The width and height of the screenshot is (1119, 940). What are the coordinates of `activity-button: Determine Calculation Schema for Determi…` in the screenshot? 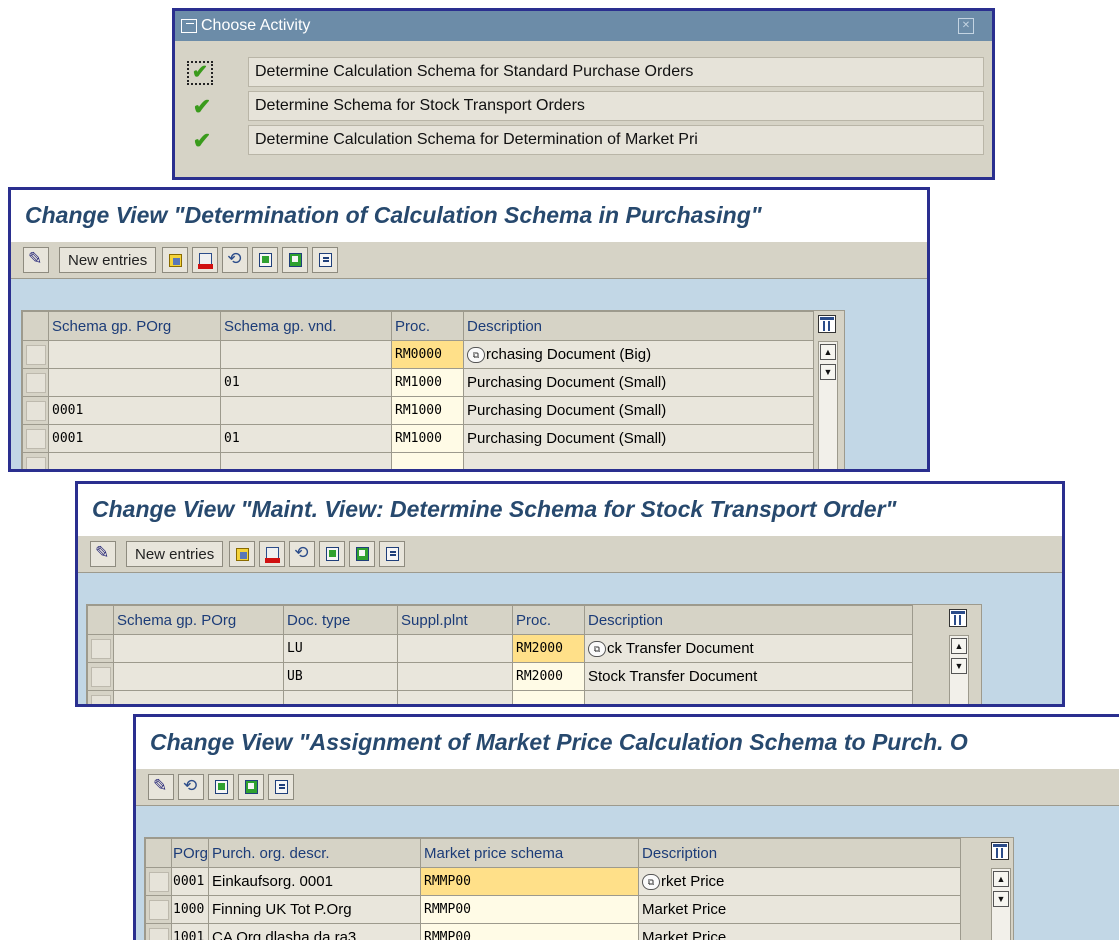 It's located at (616, 140).